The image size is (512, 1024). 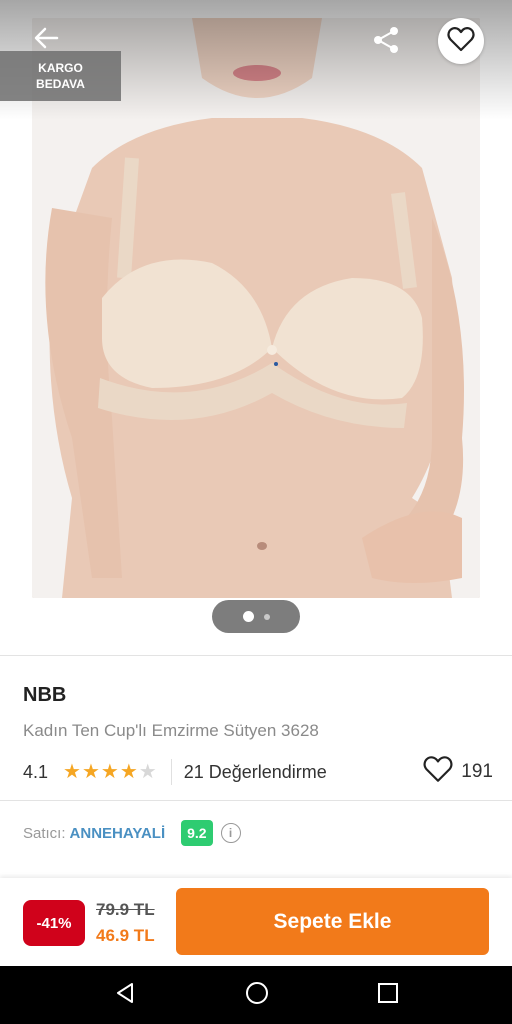 I want to click on favorite-button, so click(x=461, y=41).